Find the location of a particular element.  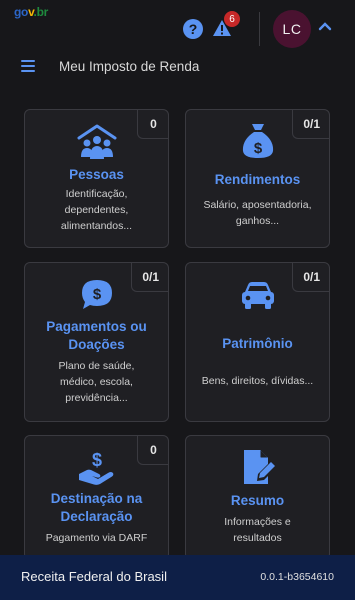

card-title: Pessoas is located at coordinates (96, 174).